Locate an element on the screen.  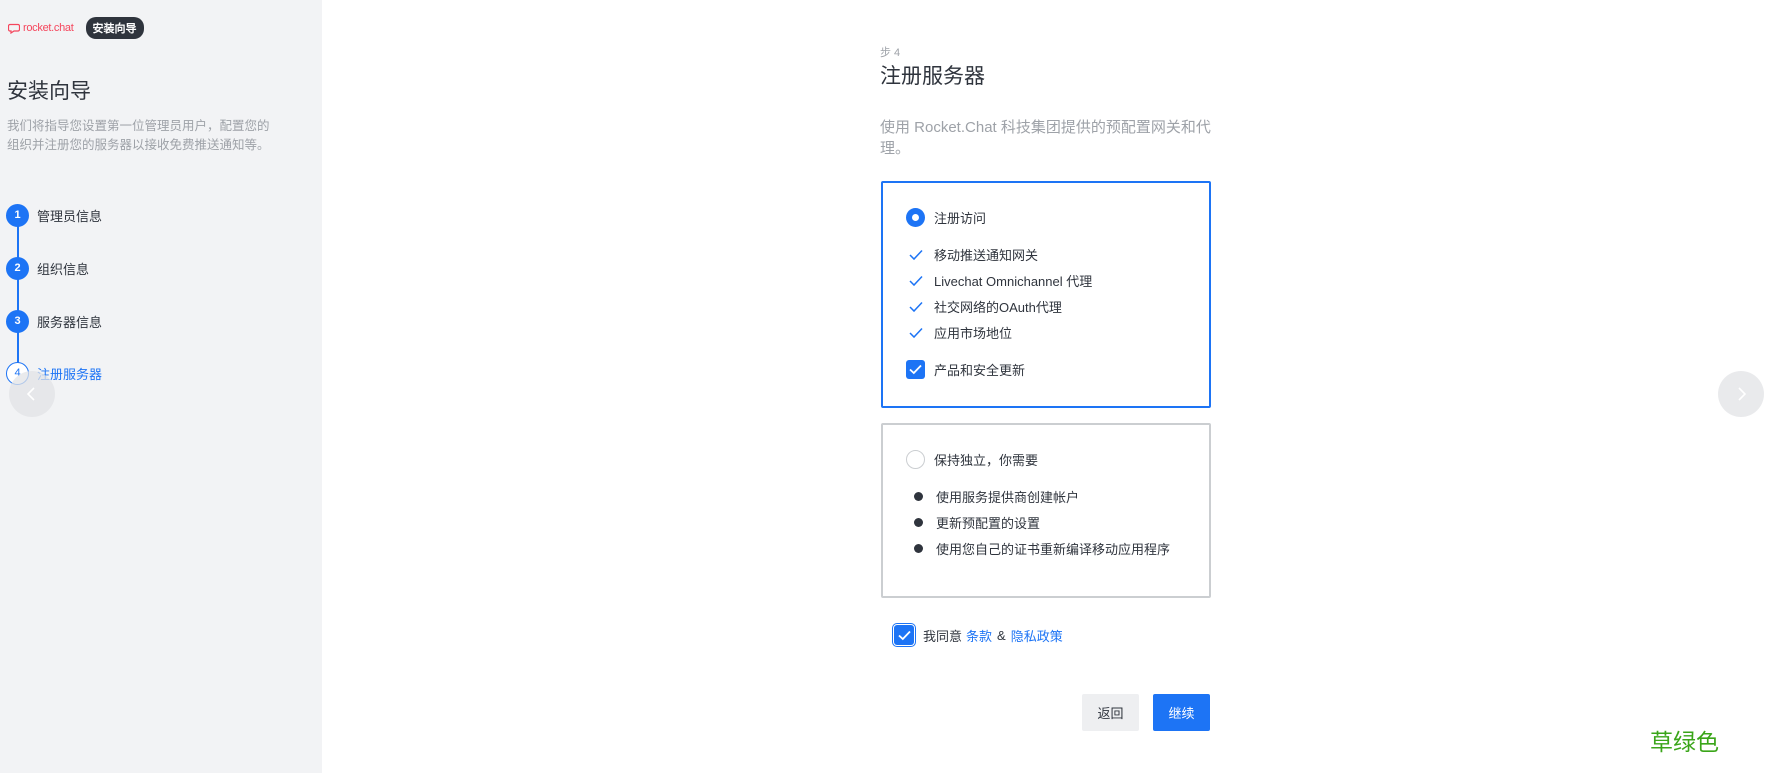
standalone-item: 更新预配置的设置 is located at coordinates (973, 522).